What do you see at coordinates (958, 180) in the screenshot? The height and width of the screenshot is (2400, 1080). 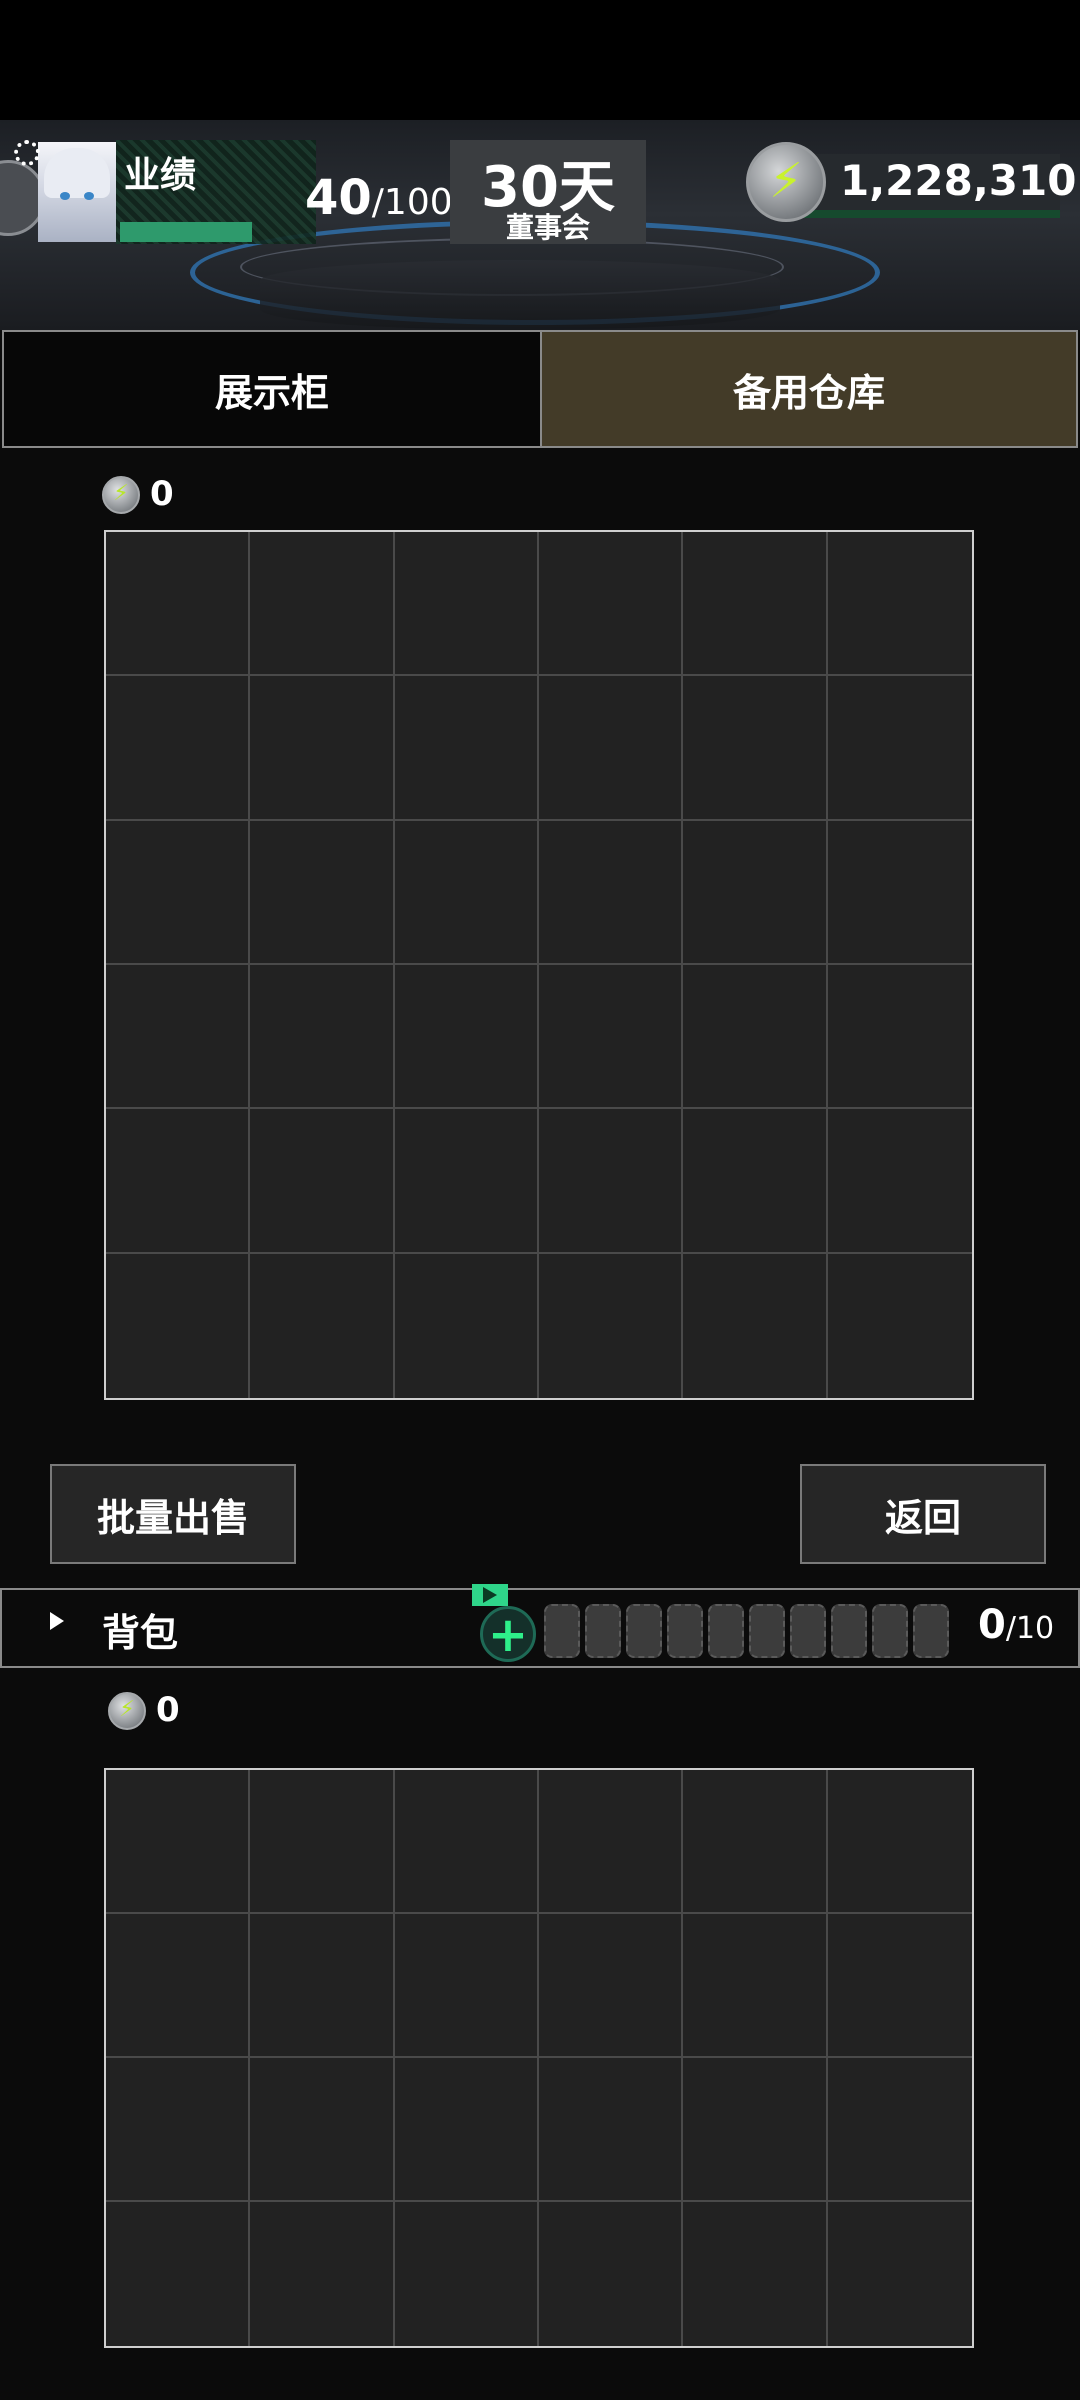 I see `currency-value: 1,228,310` at bounding box center [958, 180].